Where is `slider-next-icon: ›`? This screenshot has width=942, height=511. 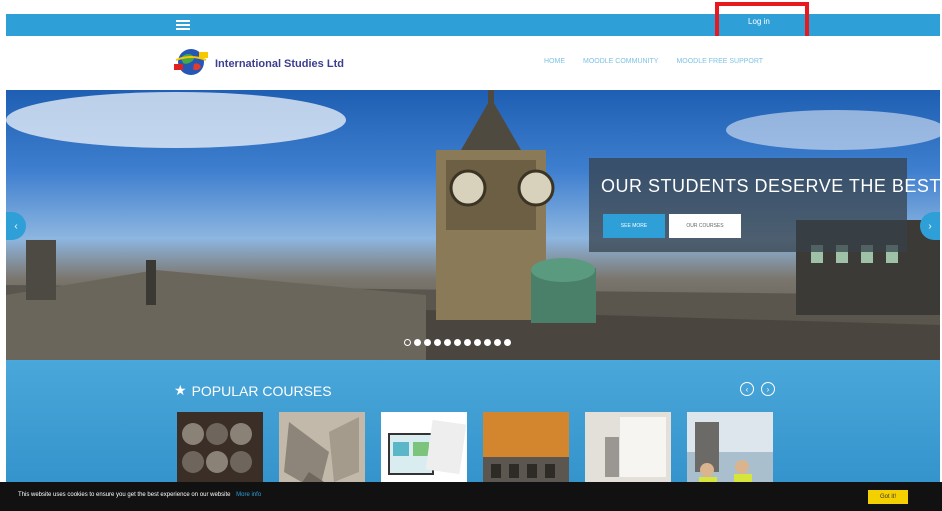
slider-next-icon: › is located at coordinates (930, 226).